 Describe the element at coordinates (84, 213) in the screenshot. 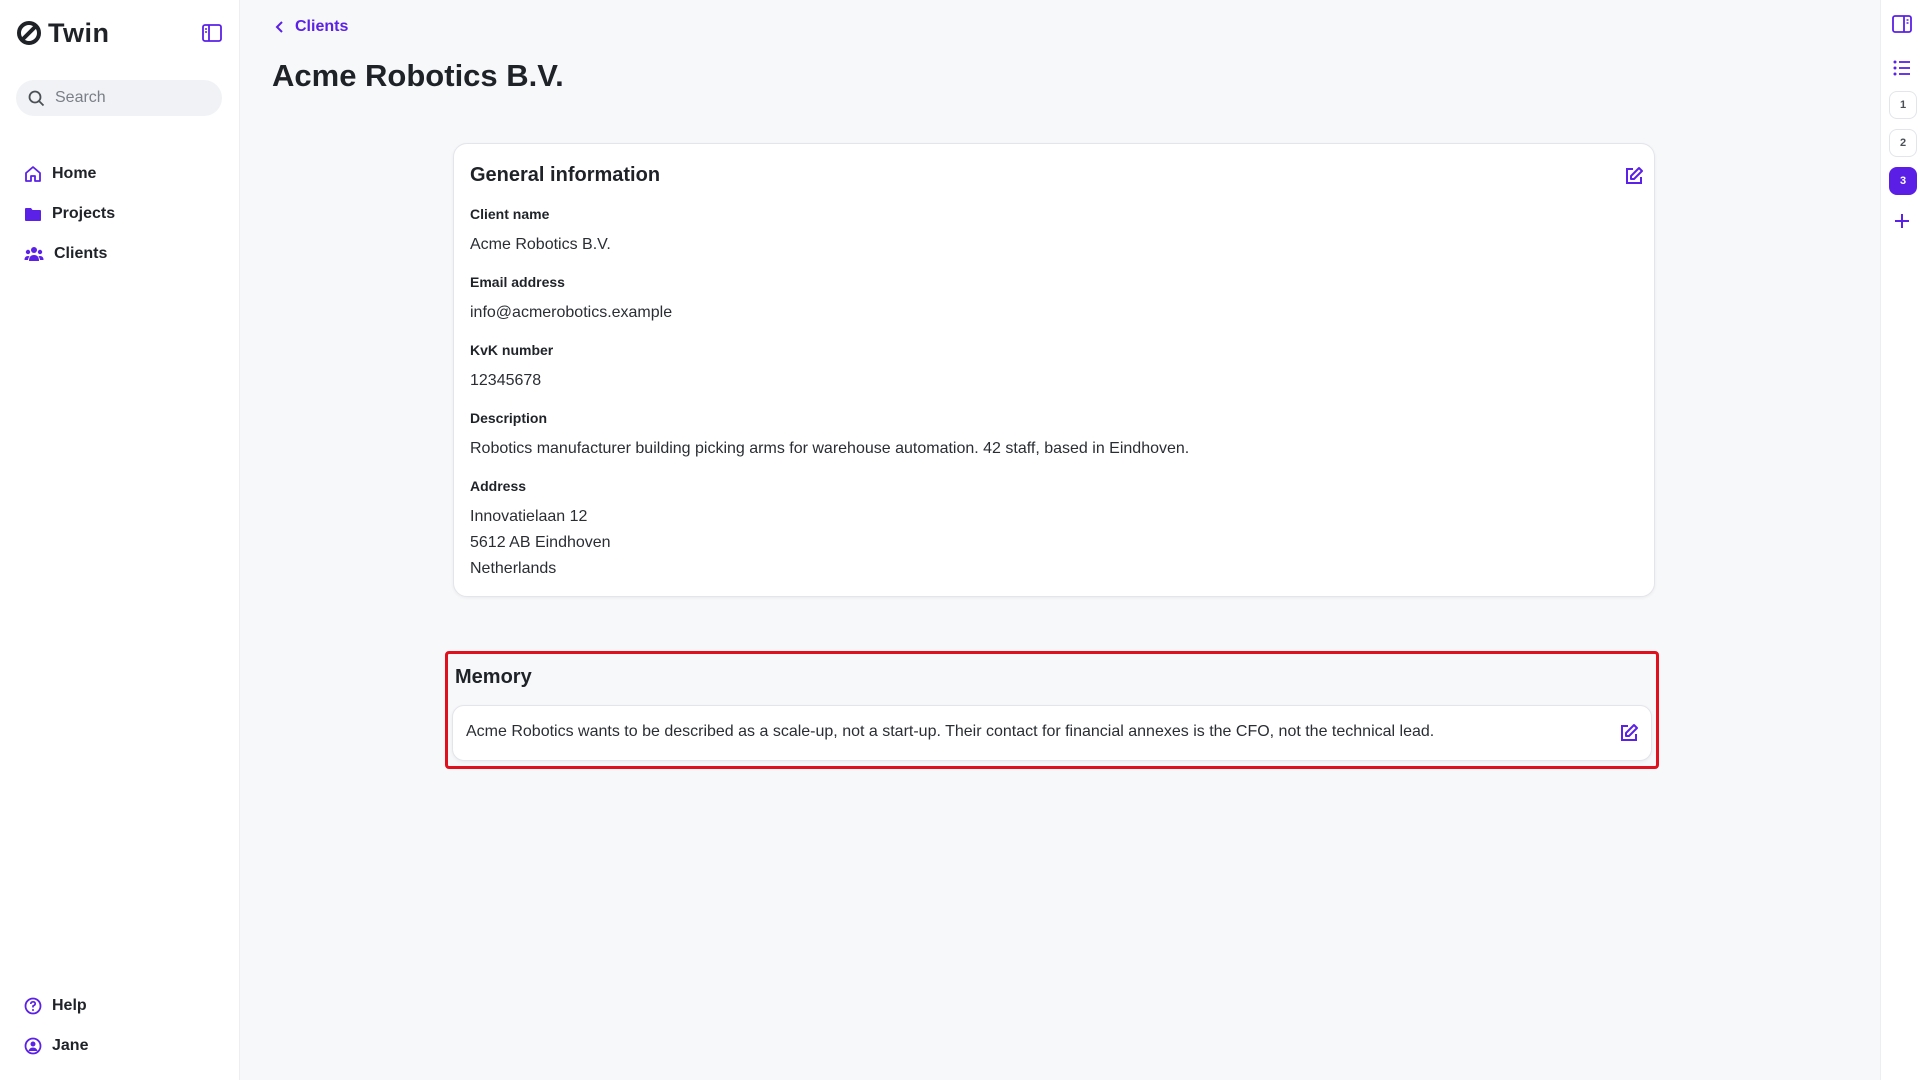

I see `sidebar-item-label: Projects` at that location.